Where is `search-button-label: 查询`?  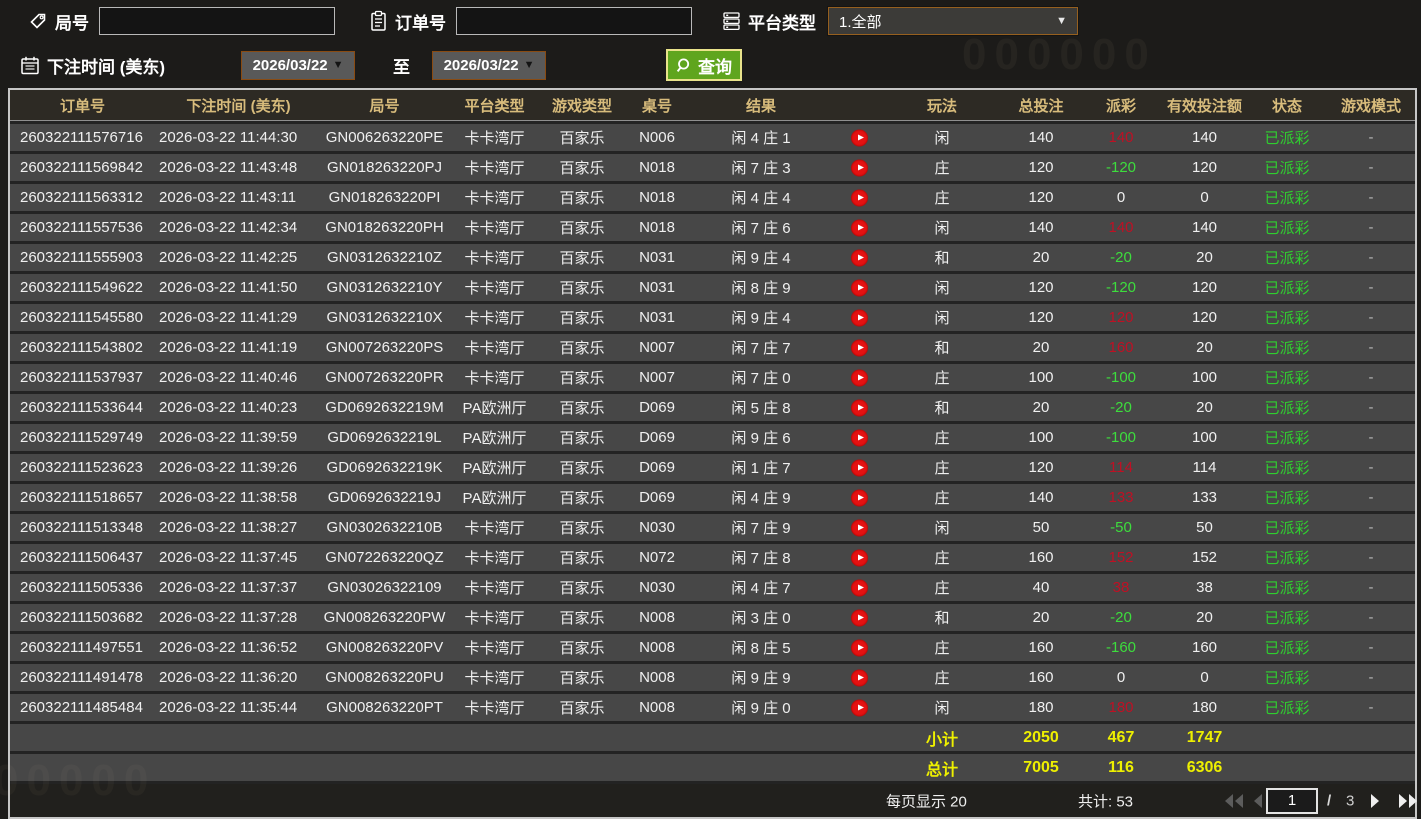 search-button-label: 查询 is located at coordinates (715, 67).